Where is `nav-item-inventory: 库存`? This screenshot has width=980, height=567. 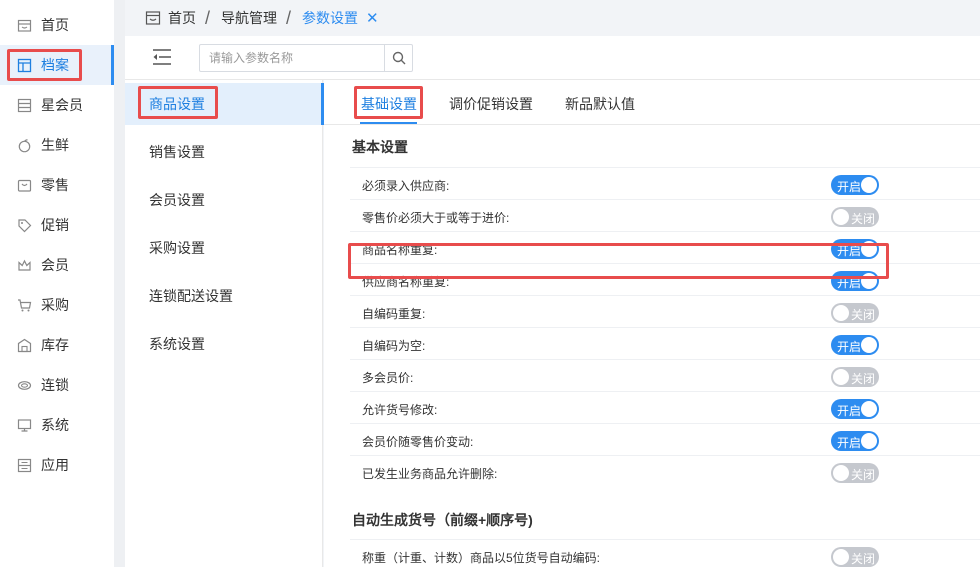 nav-item-inventory: 库存 is located at coordinates (57, 345).